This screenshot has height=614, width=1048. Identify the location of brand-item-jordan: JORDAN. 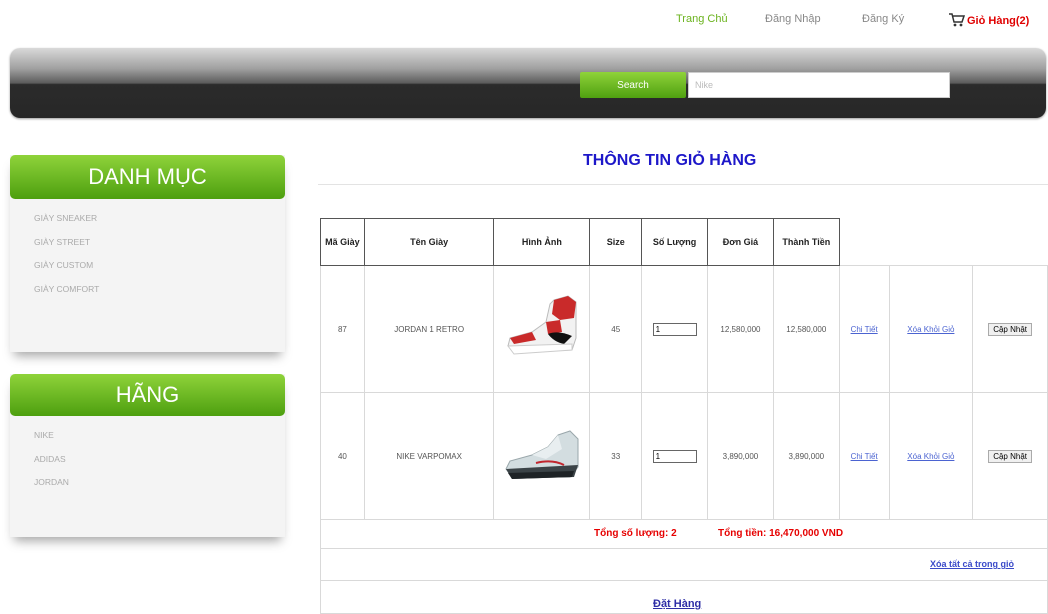
(159, 489).